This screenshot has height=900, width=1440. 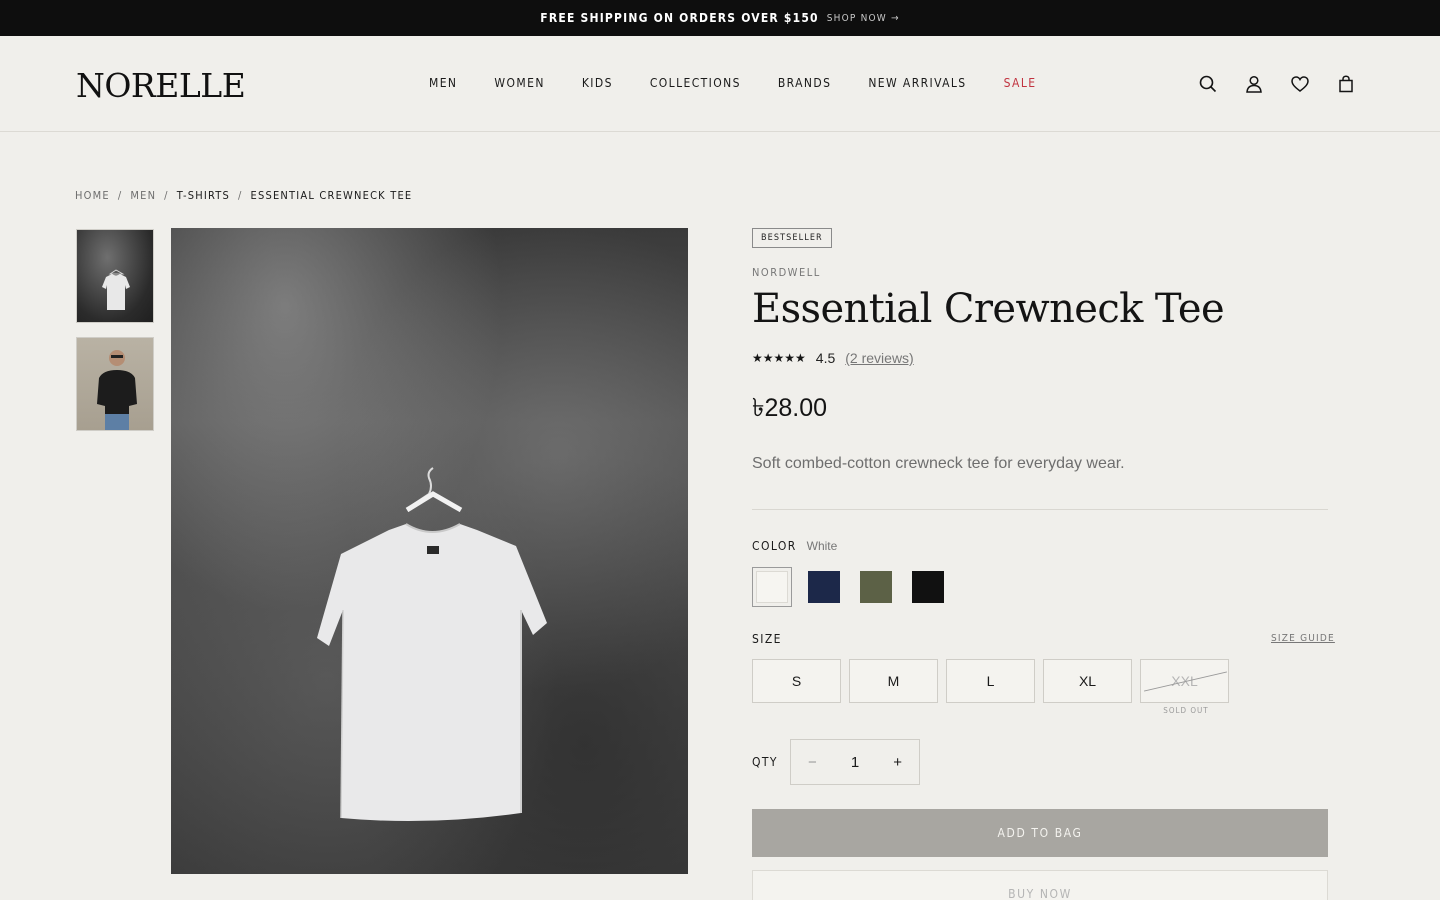 What do you see at coordinates (767, 639) in the screenshot?
I see `size-label: SIZE` at bounding box center [767, 639].